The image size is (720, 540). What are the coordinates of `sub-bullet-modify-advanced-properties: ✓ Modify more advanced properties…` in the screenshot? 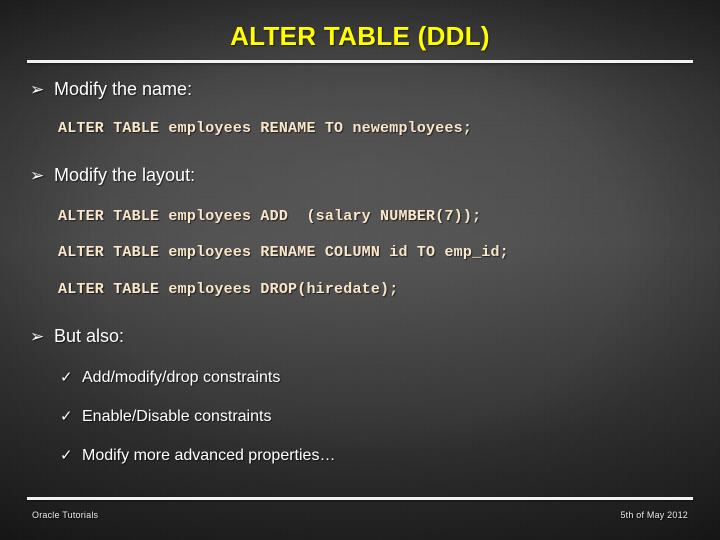 It's located at (197, 456).